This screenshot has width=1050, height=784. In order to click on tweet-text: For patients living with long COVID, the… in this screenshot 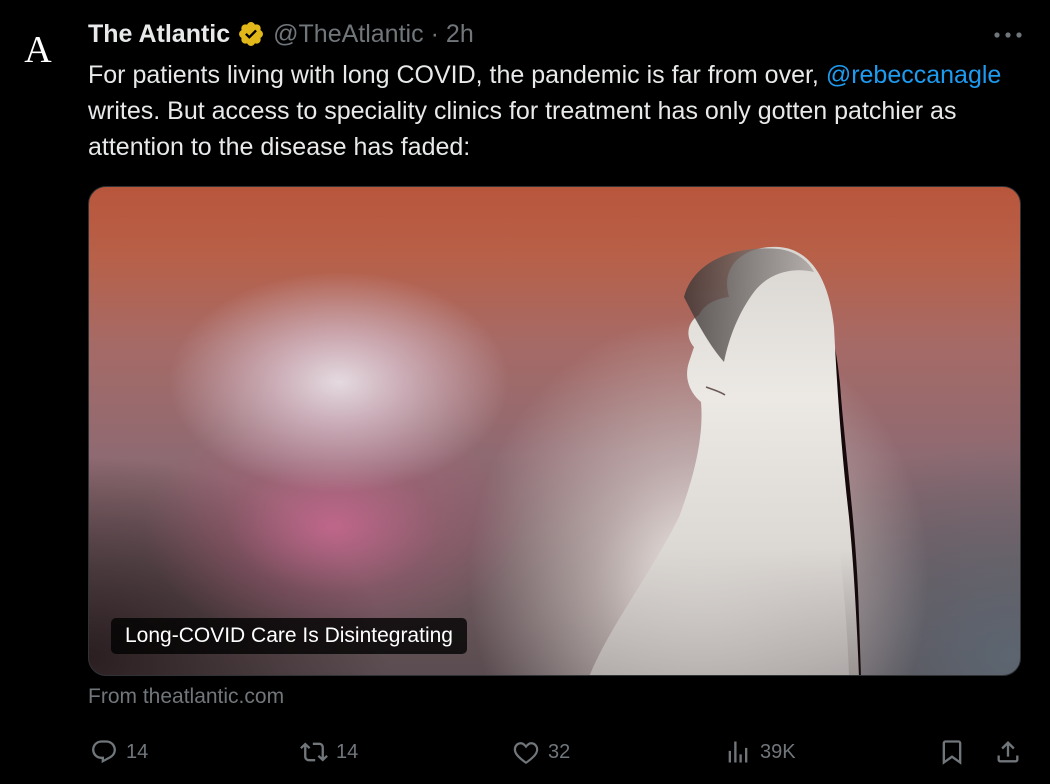, I will do `click(553, 111)`.